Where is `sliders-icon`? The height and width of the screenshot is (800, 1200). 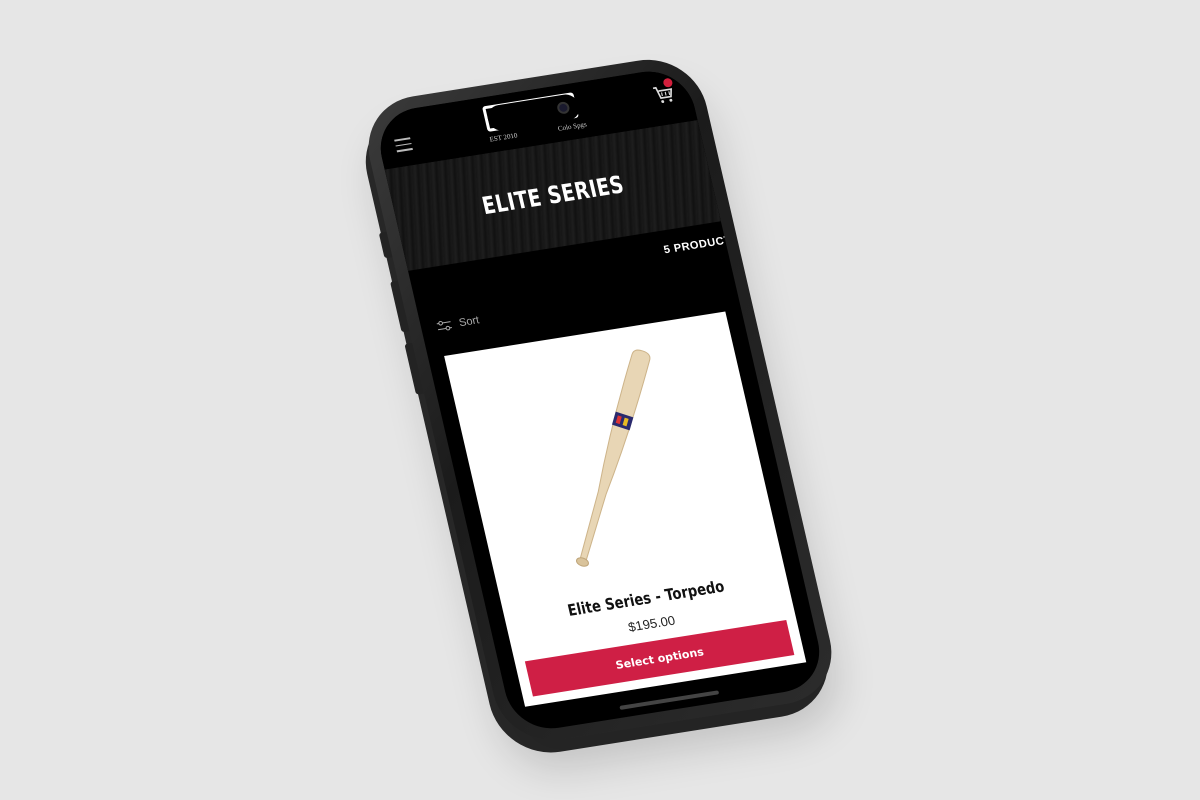 sliders-icon is located at coordinates (444, 325).